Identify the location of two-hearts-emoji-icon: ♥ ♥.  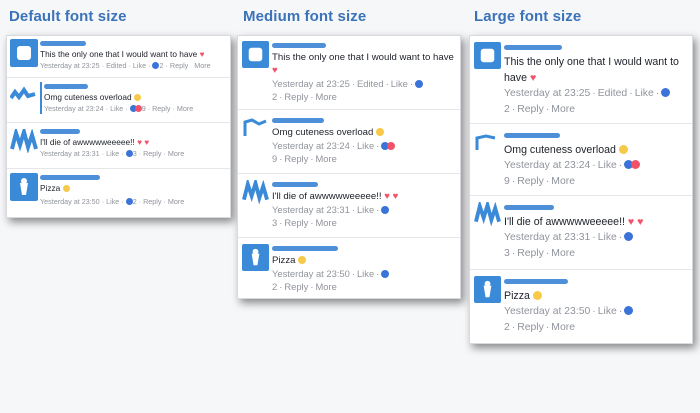
(391, 196).